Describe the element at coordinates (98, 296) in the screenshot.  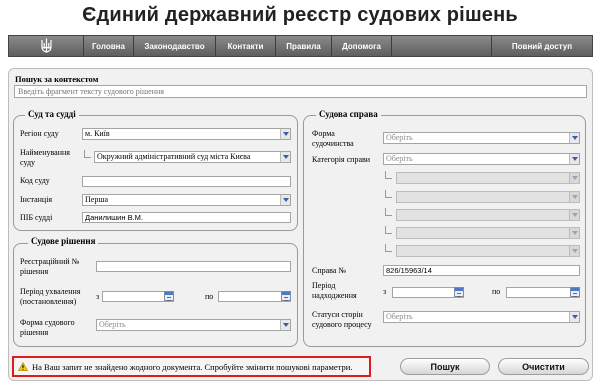
I see `decision-from-label: з` at that location.